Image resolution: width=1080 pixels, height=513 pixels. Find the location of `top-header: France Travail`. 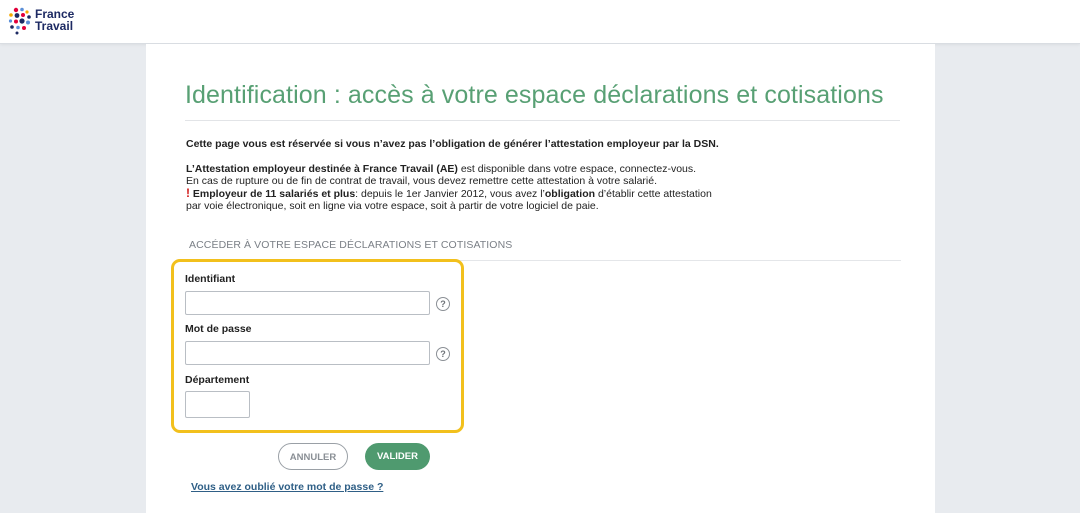

top-header: France Travail is located at coordinates (540, 22).